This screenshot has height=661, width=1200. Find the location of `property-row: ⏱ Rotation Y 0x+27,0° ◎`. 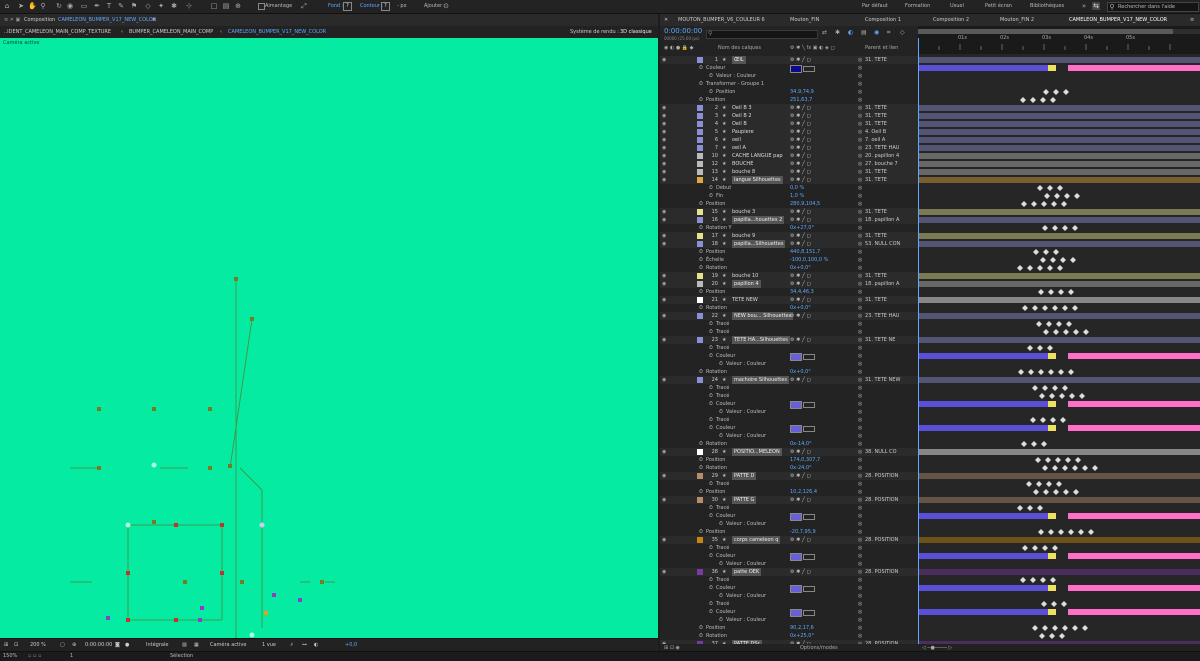

property-row: ⏱ Rotation Y 0x+27,0° ◎ is located at coordinates (789, 228).